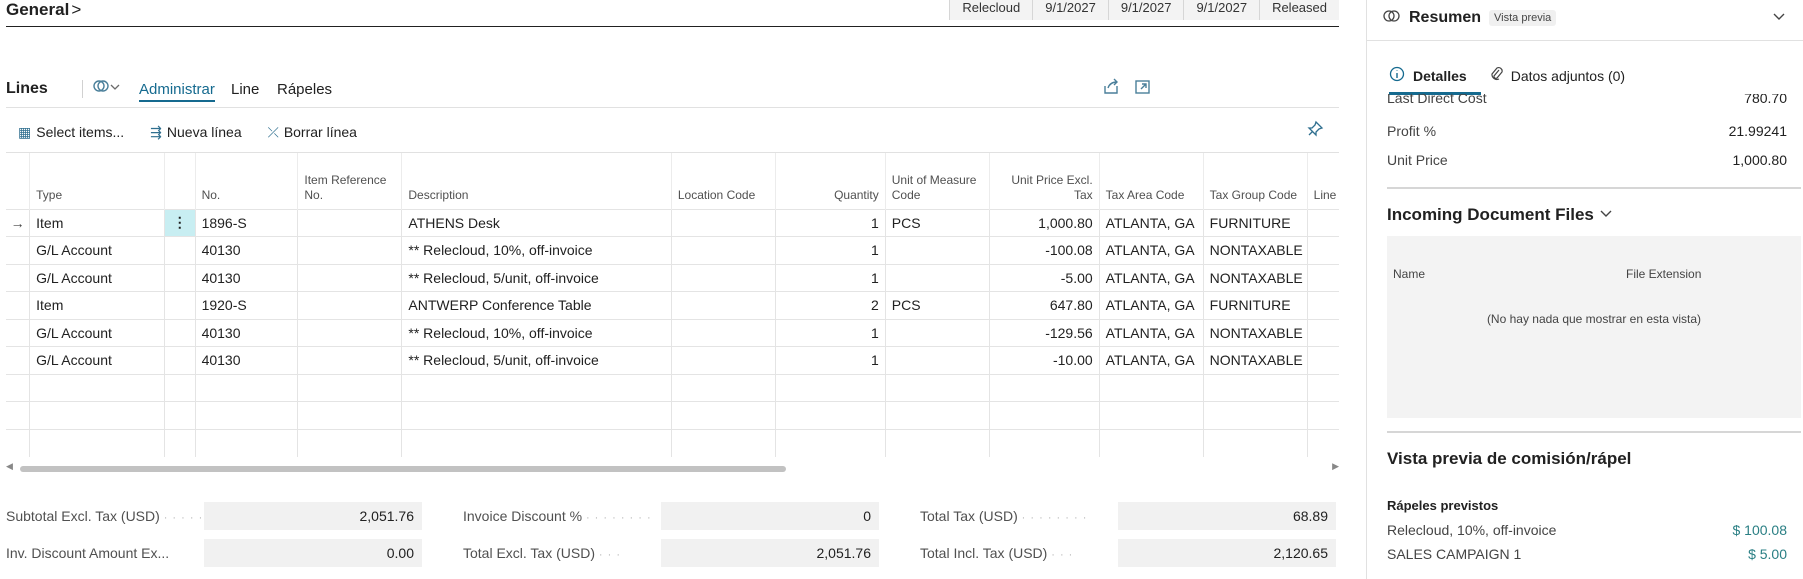 The image size is (1803, 579). Describe the element at coordinates (536, 305) in the screenshot. I see `cell-description: ANTWERP Conference Table` at that location.